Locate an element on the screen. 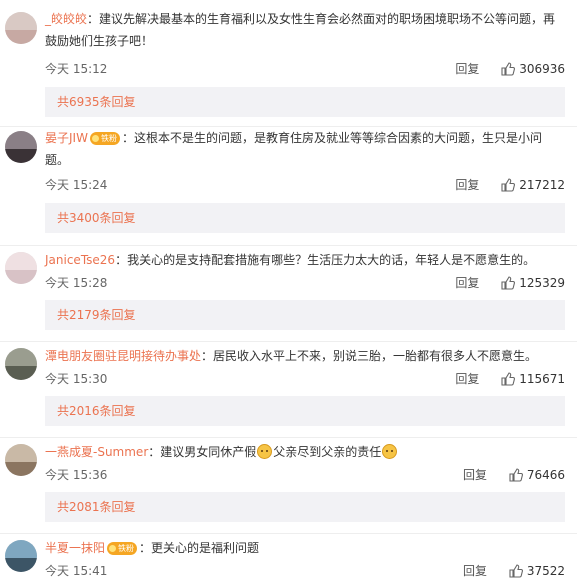  more-replies-link: 共2081条回复 is located at coordinates (305, 507).